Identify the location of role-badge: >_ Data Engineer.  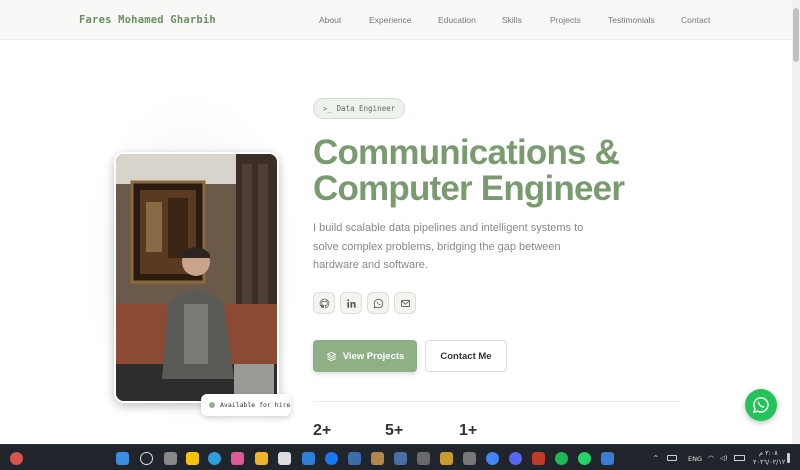
(359, 108).